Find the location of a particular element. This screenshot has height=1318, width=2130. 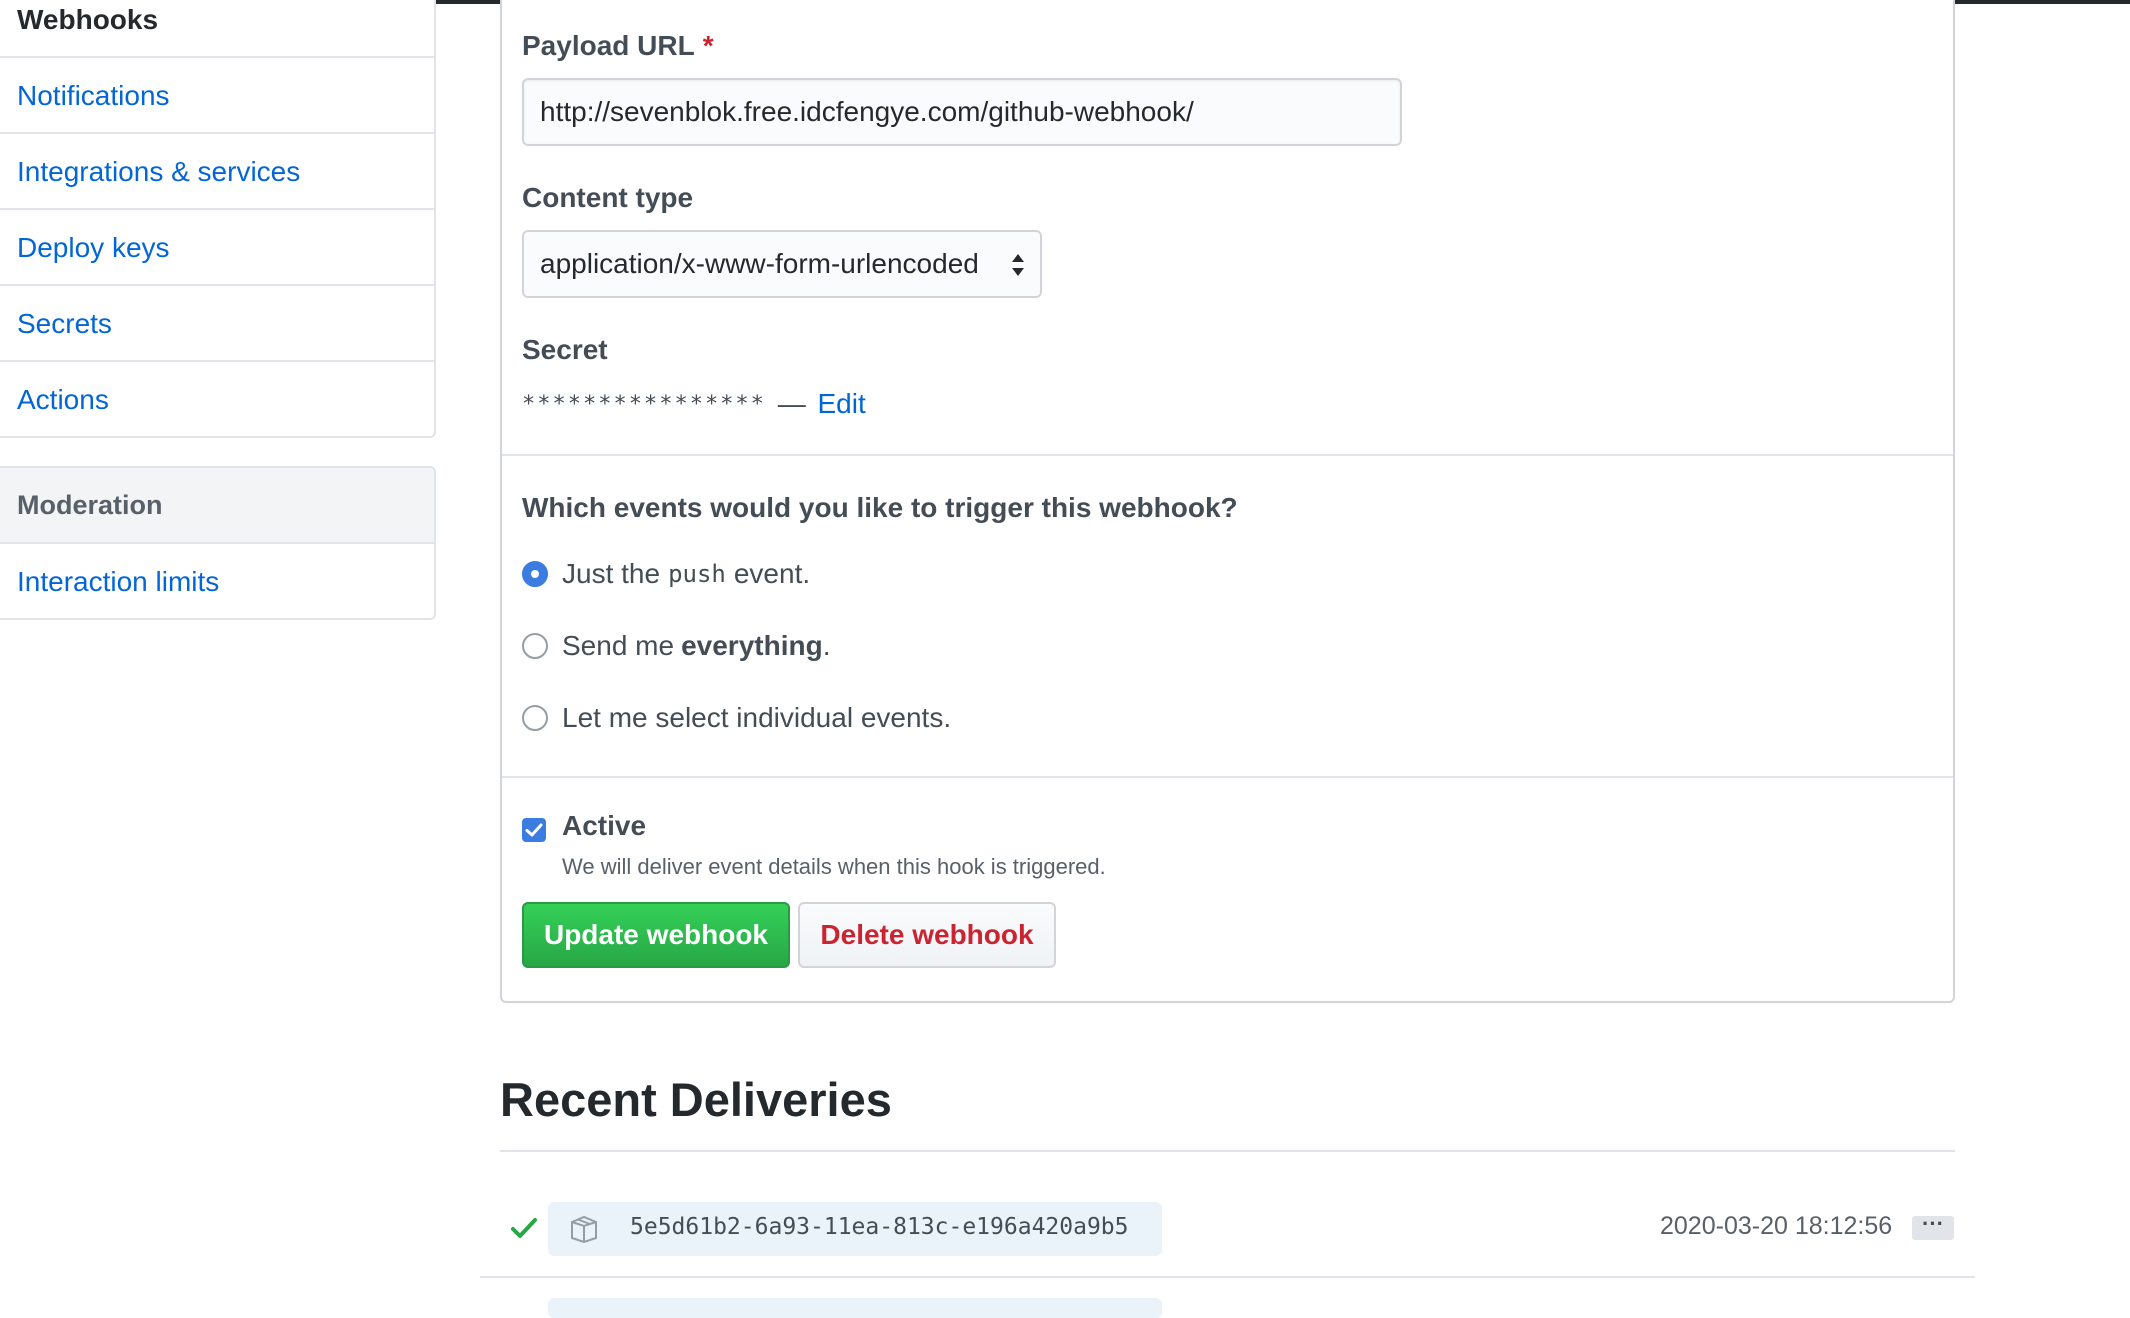

radio-selected-icon is located at coordinates (535, 574).